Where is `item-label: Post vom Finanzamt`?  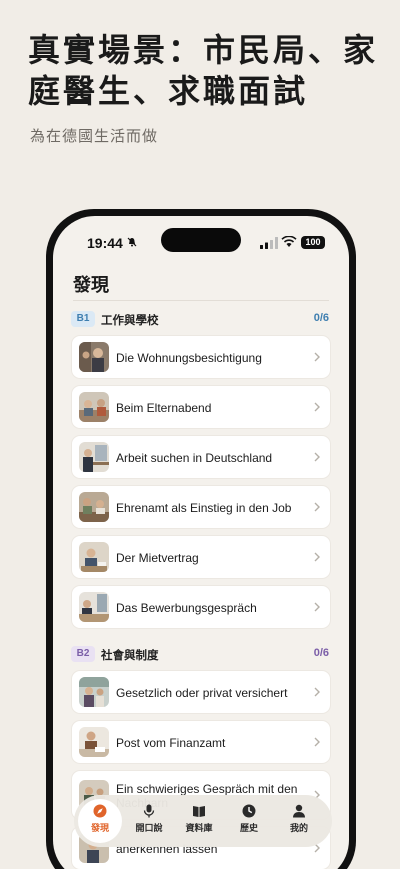
item-label: Post vom Finanzamt is located at coordinates (171, 743).